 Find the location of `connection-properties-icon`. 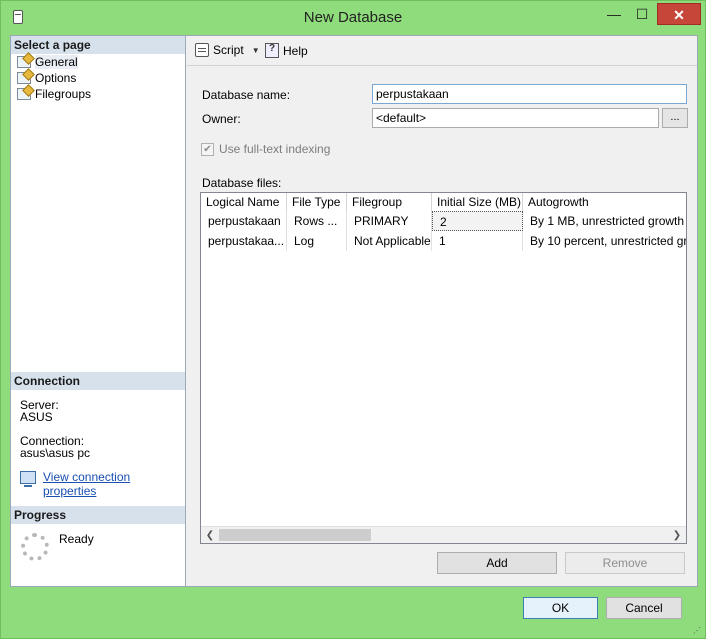

connection-properties-icon is located at coordinates (28, 479).